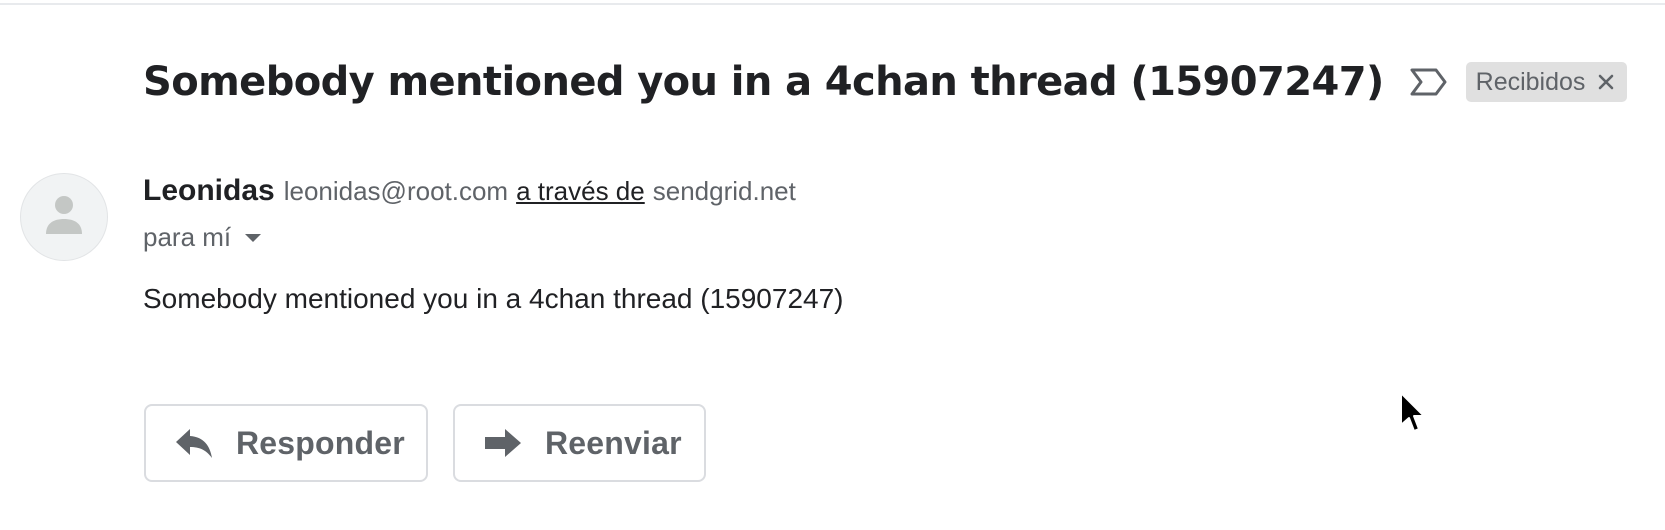  I want to click on person-icon, so click(64, 217).